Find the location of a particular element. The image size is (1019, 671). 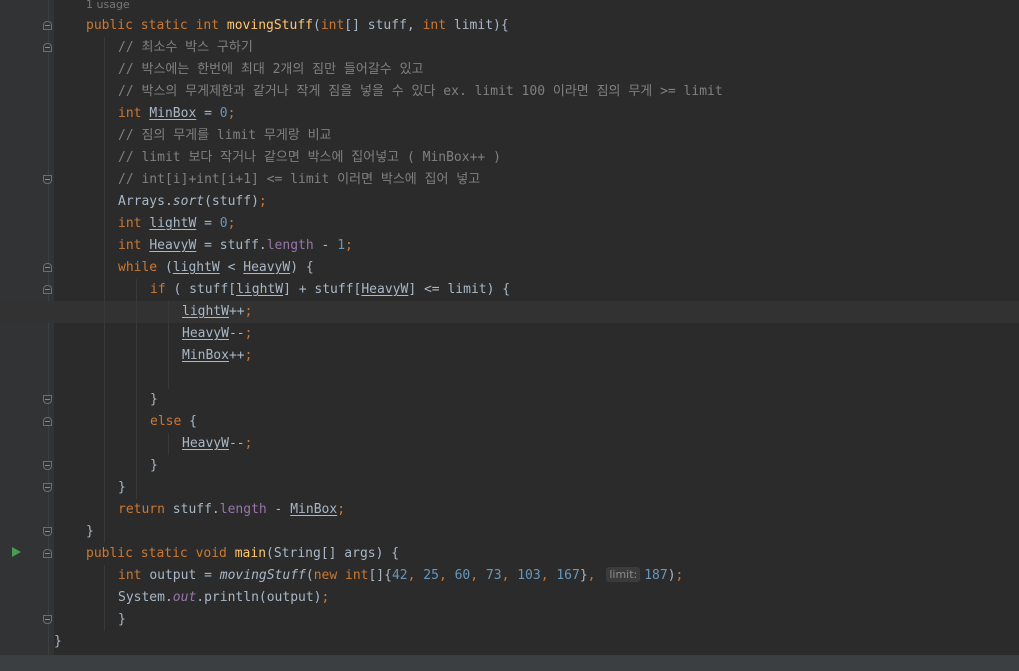

code-token: ] <= limit) { is located at coordinates (459, 289).